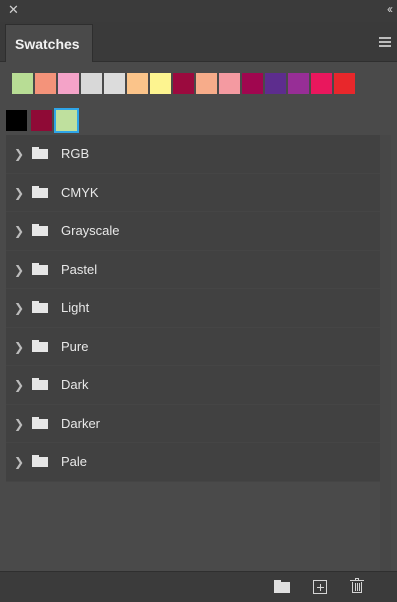 This screenshot has height=602, width=397. I want to click on trash-icon, so click(357, 586).